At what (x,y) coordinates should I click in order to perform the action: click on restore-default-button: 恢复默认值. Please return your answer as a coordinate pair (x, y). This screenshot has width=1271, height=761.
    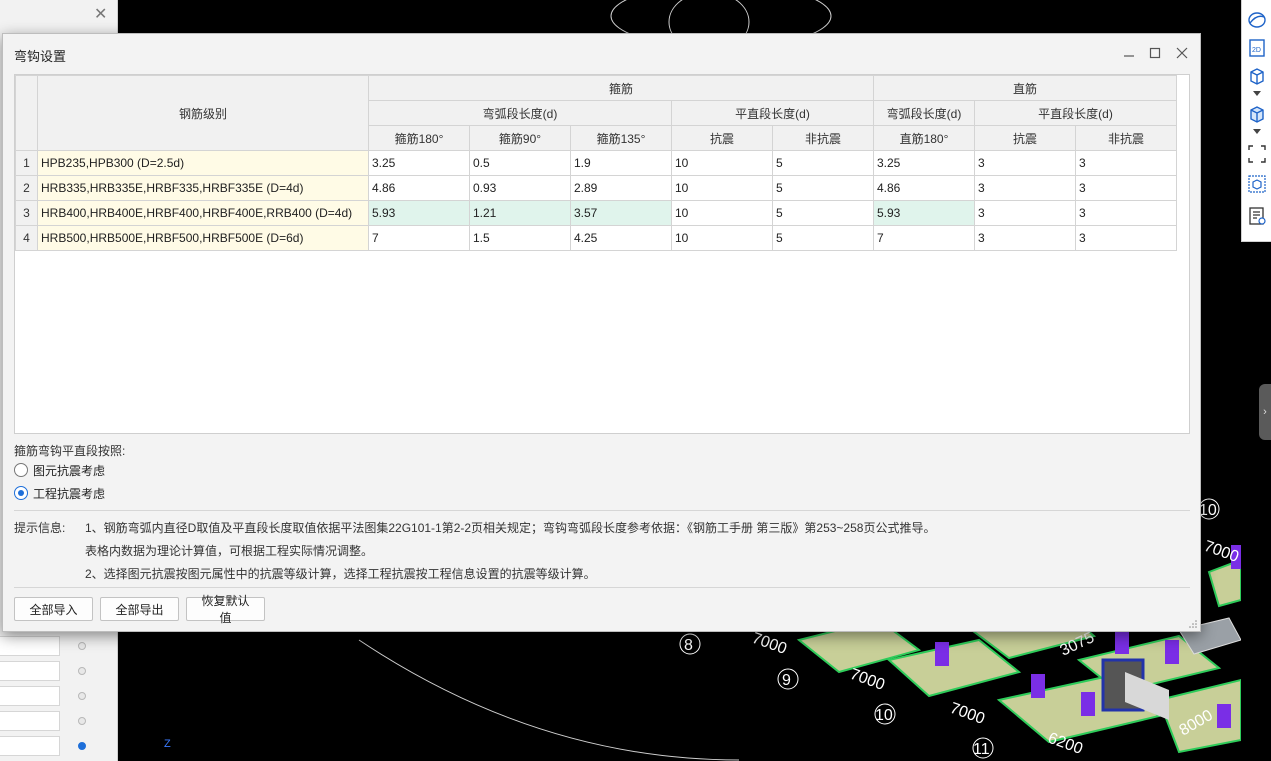
    Looking at the image, I should click on (225, 609).